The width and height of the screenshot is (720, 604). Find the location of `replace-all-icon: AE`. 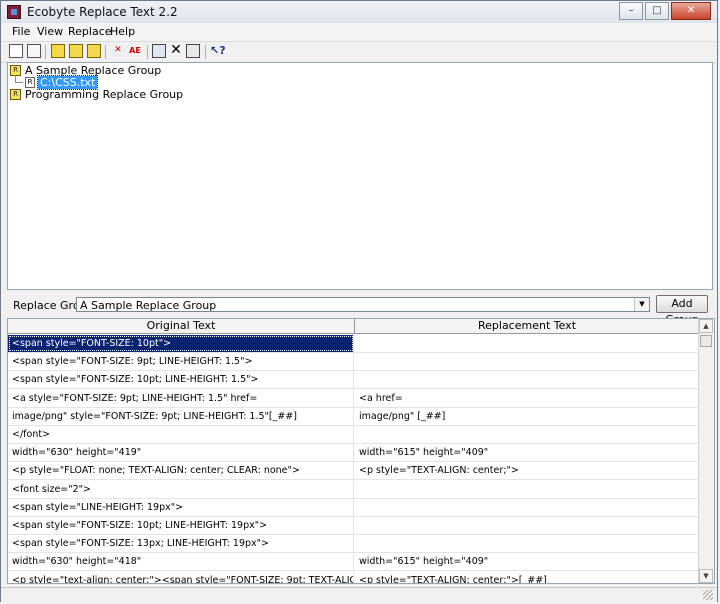

replace-all-icon: AE is located at coordinates (135, 51).